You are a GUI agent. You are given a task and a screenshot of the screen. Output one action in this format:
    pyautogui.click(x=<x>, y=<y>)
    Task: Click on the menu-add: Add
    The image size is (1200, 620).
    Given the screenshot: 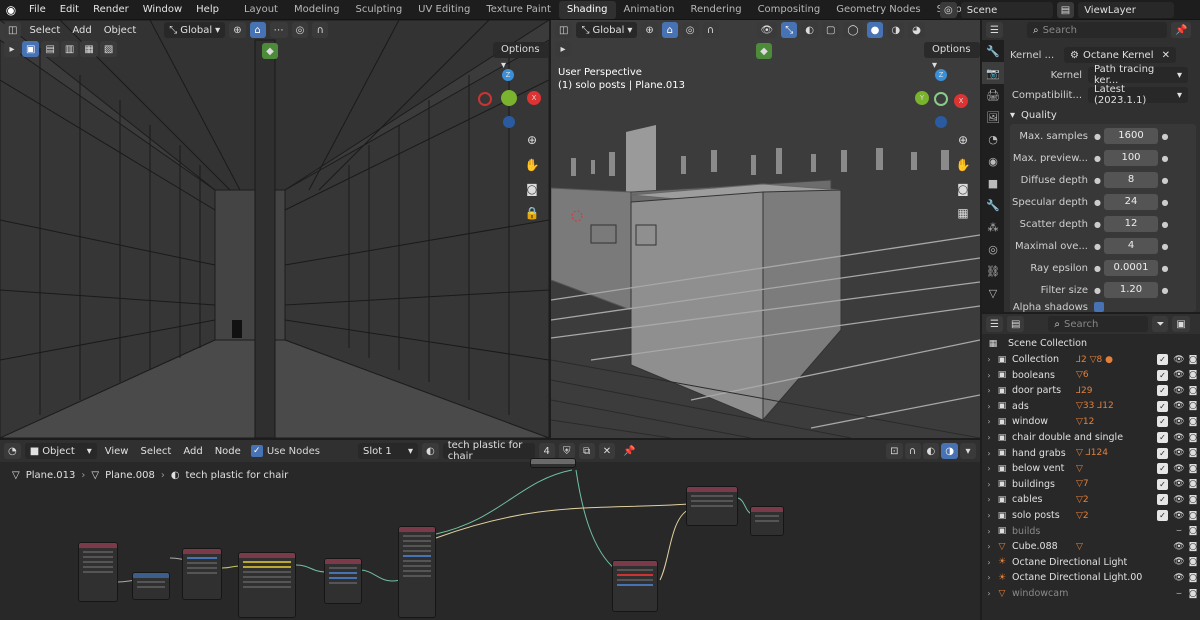 What is the action you would take?
    pyautogui.click(x=81, y=30)
    